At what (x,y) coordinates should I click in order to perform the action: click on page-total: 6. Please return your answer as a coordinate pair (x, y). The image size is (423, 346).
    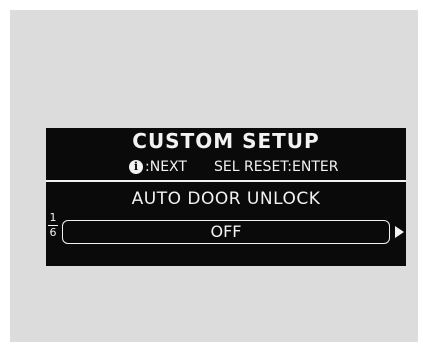
    Looking at the image, I should click on (53, 232).